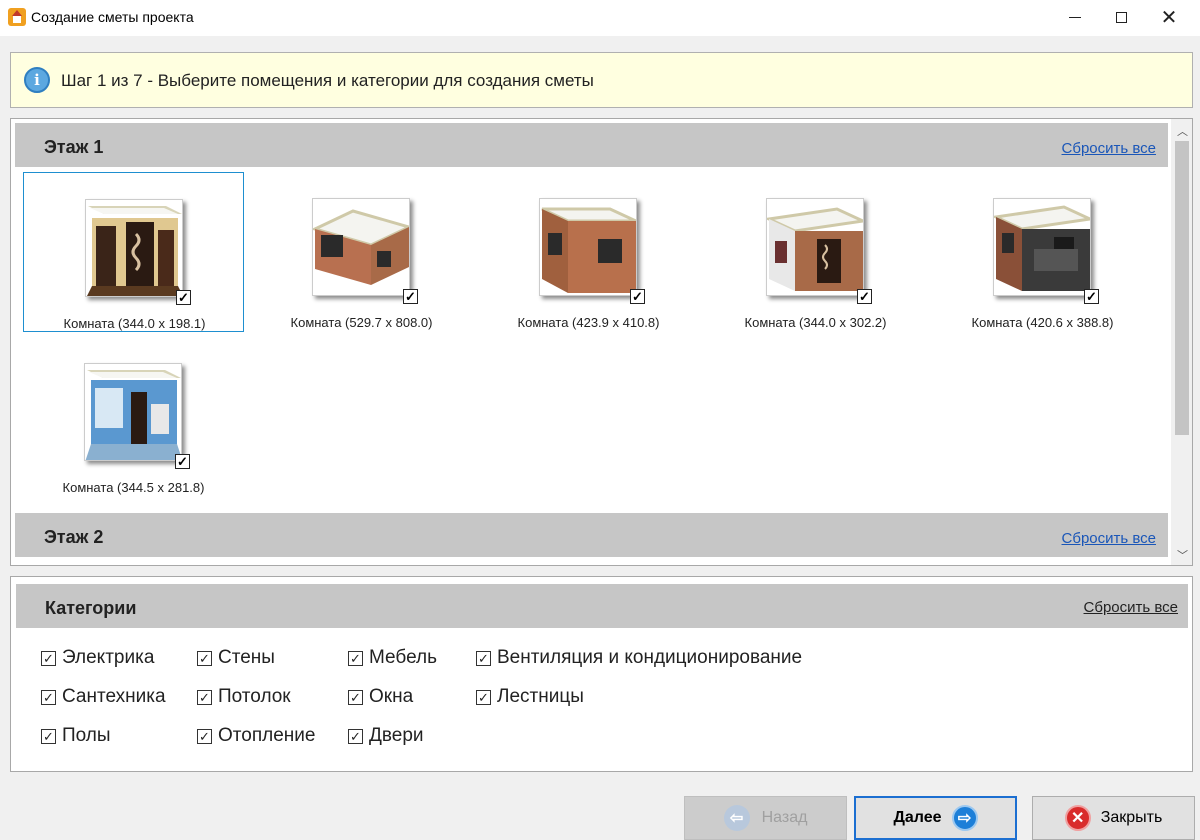 The image size is (1200, 840). Describe the element at coordinates (74, 147) in the screenshot. I see `floor-title: Этаж 1` at that location.